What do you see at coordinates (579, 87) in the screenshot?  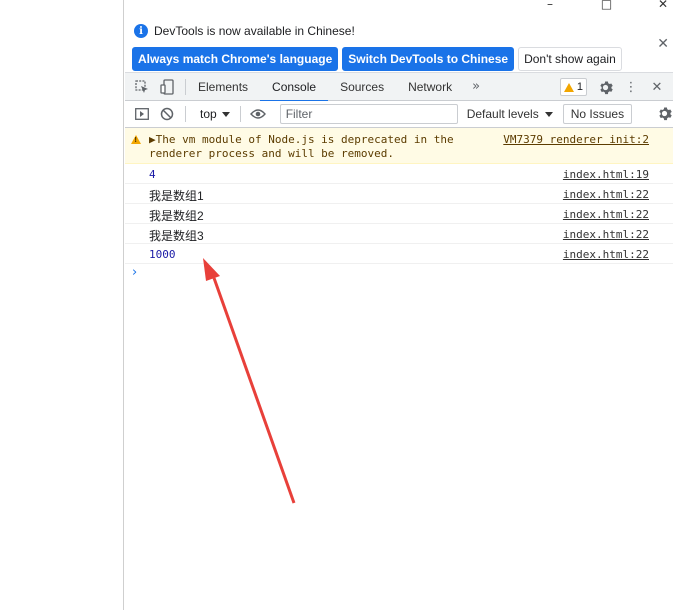 I see `warning-count: 1` at bounding box center [579, 87].